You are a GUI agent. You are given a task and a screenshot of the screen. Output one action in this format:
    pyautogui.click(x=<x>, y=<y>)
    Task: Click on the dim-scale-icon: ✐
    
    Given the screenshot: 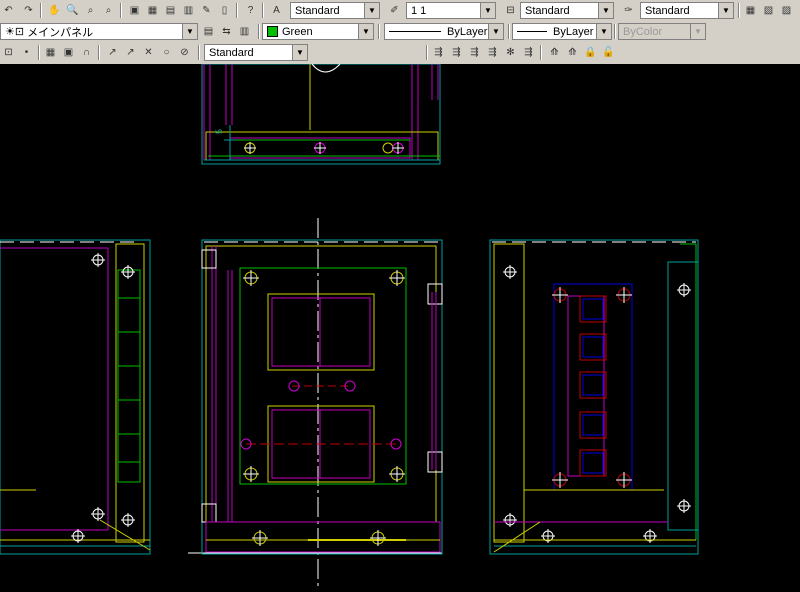 What is the action you would take?
    pyautogui.click(x=394, y=10)
    